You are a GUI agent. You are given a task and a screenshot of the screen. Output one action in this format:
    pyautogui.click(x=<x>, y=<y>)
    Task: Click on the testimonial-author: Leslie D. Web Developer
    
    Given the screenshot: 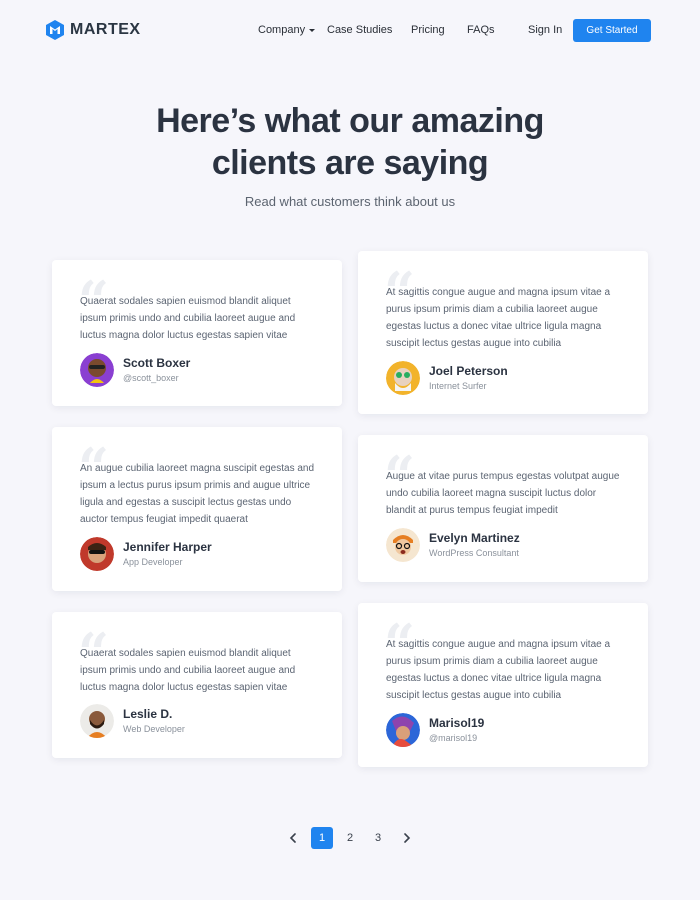 What is the action you would take?
    pyautogui.click(x=132, y=721)
    